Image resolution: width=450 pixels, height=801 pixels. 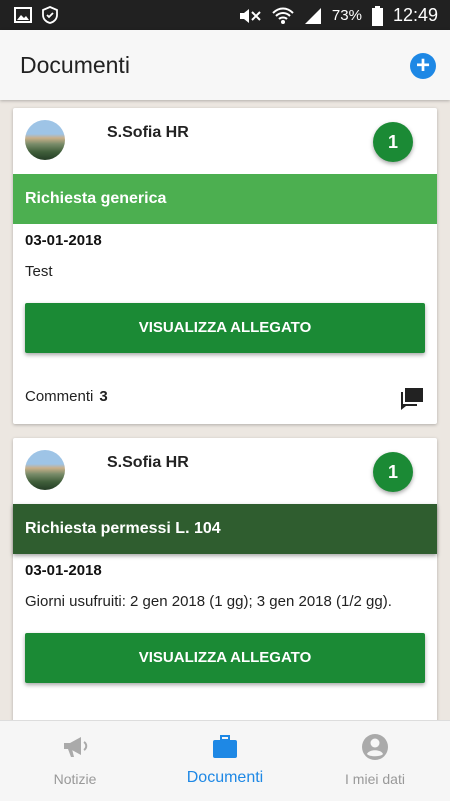 What do you see at coordinates (375, 747) in the screenshot?
I see `account-circle-icon` at bounding box center [375, 747].